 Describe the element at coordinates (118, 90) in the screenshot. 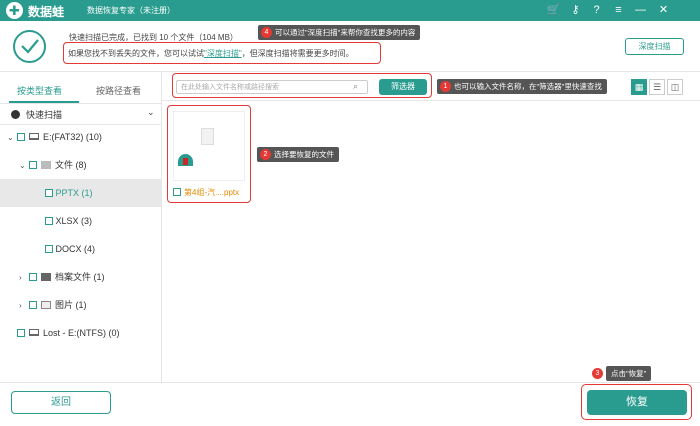

I see `tab-by-path: 按路径查看` at that location.